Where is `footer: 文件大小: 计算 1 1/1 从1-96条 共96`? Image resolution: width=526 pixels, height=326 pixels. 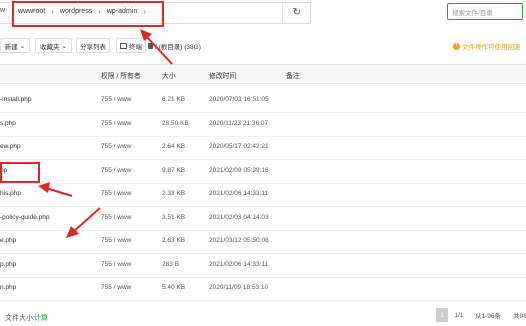 footer: 文件大小: 计算 1 1/1 从1-96条 共96 is located at coordinates (263, 316).